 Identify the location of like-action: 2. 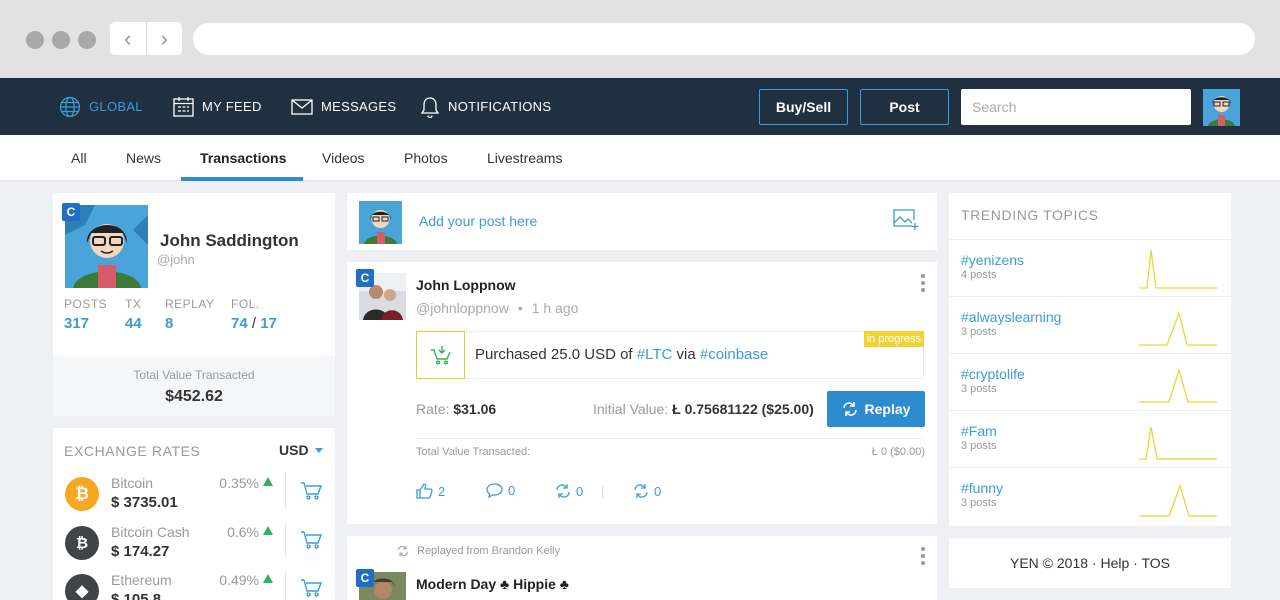
(430, 491).